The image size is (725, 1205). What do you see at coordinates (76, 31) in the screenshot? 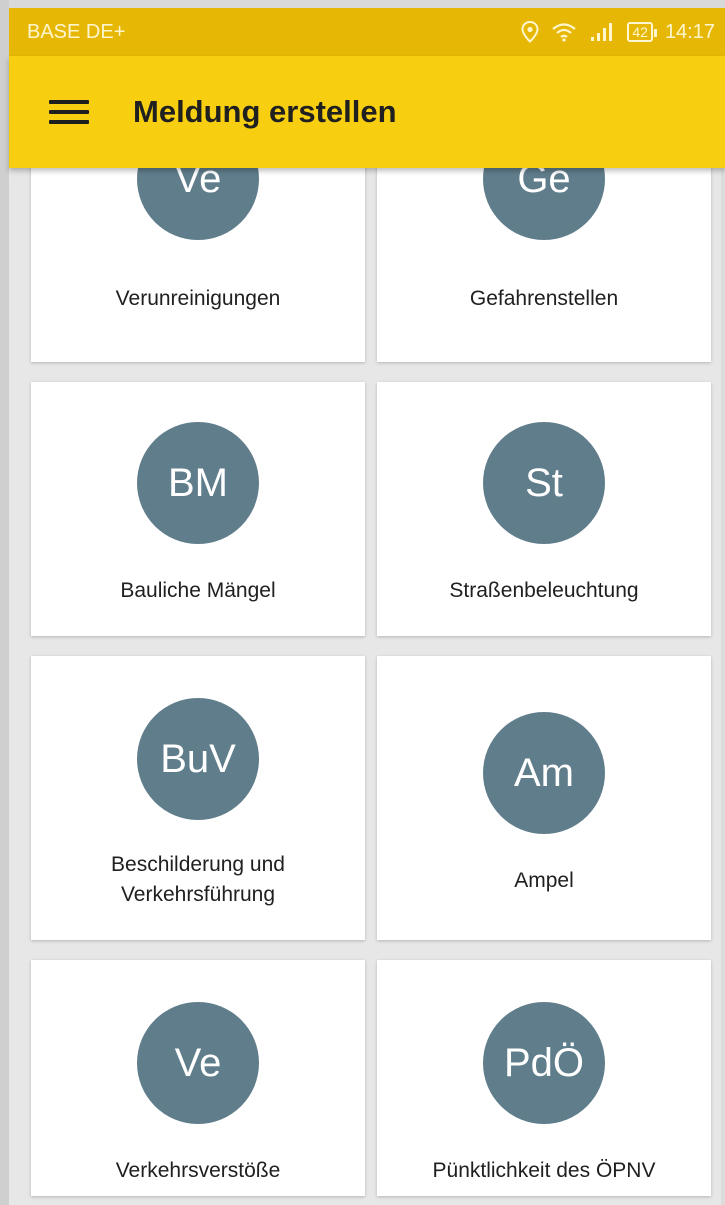
I see `carrier-label: BASE DE+` at bounding box center [76, 31].